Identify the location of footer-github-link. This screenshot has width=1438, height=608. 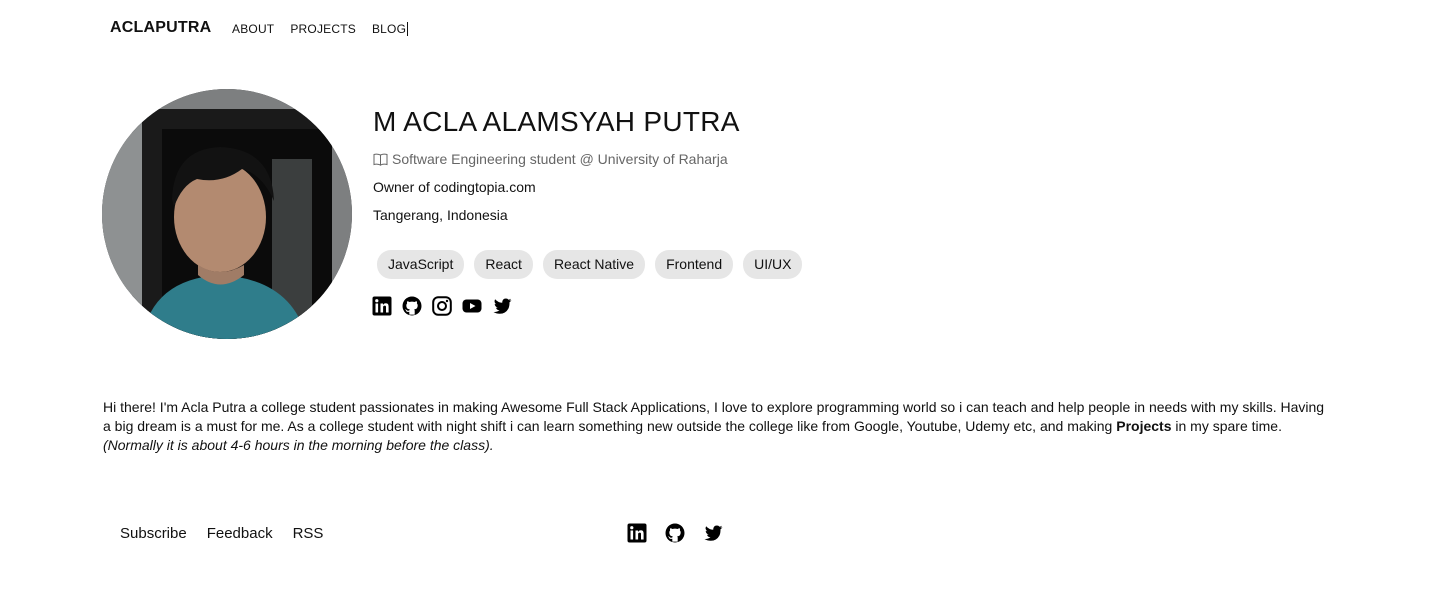
(675, 533).